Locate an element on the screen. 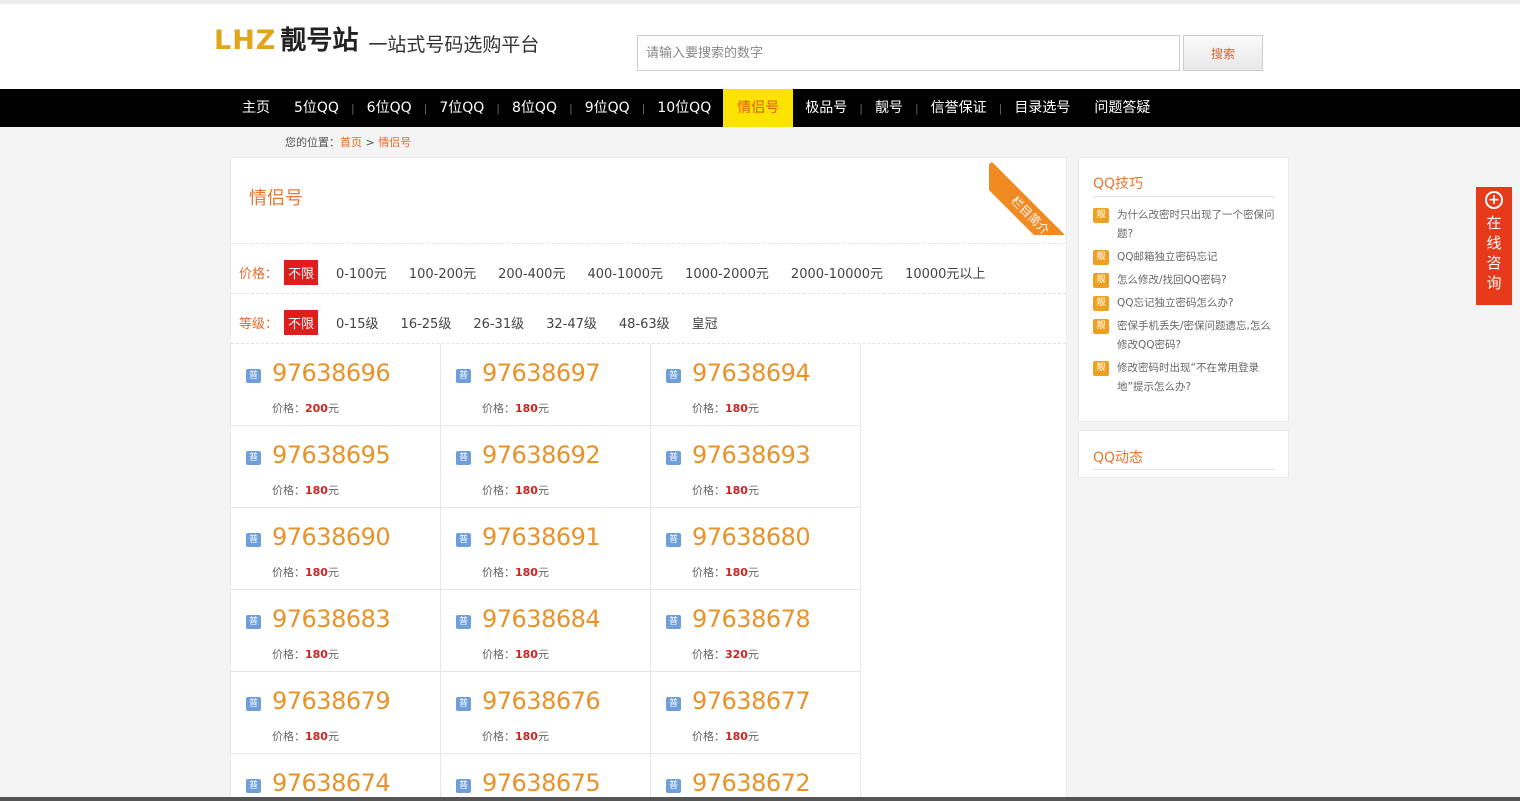 This screenshot has height=801, width=1520. number-card: 普 97638677 价格：180元 is located at coordinates (756, 713).